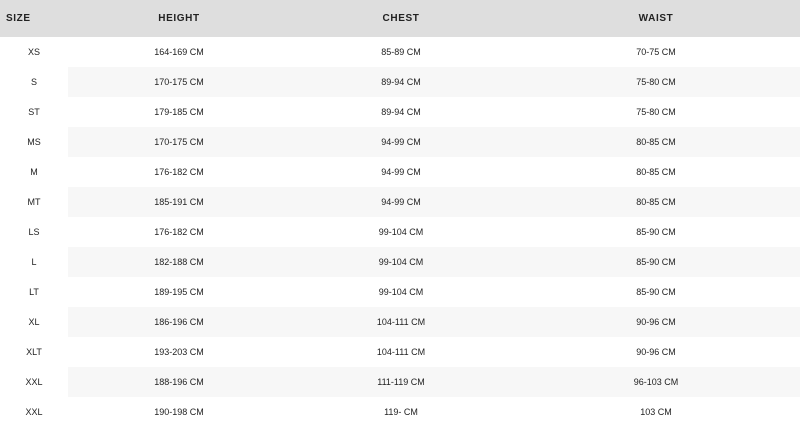 The height and width of the screenshot is (442, 800). What do you see at coordinates (179, 352) in the screenshot?
I see `cell-height: 193-203 CM` at bounding box center [179, 352].